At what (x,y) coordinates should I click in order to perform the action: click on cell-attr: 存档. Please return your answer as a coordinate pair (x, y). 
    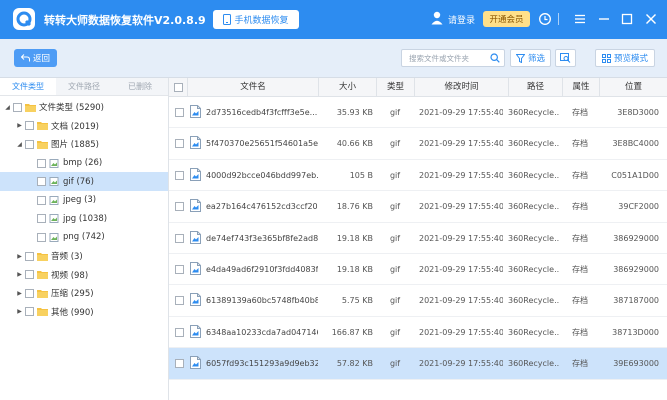
    Looking at the image, I should click on (580, 301).